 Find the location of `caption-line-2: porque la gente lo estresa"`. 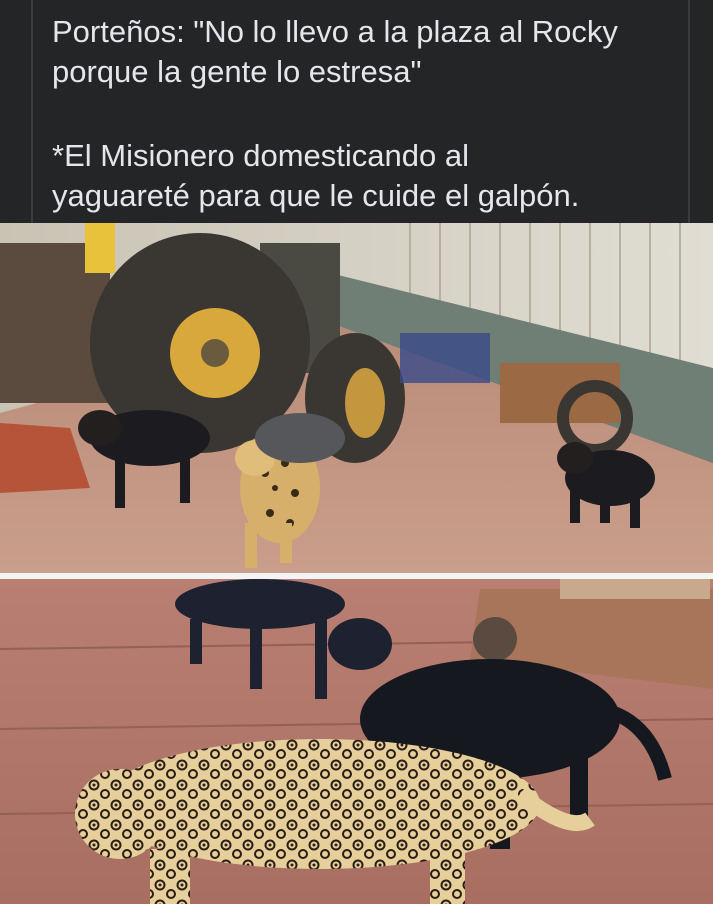

caption-line-2: porque la gente lo estresa" is located at coordinates (237, 71).